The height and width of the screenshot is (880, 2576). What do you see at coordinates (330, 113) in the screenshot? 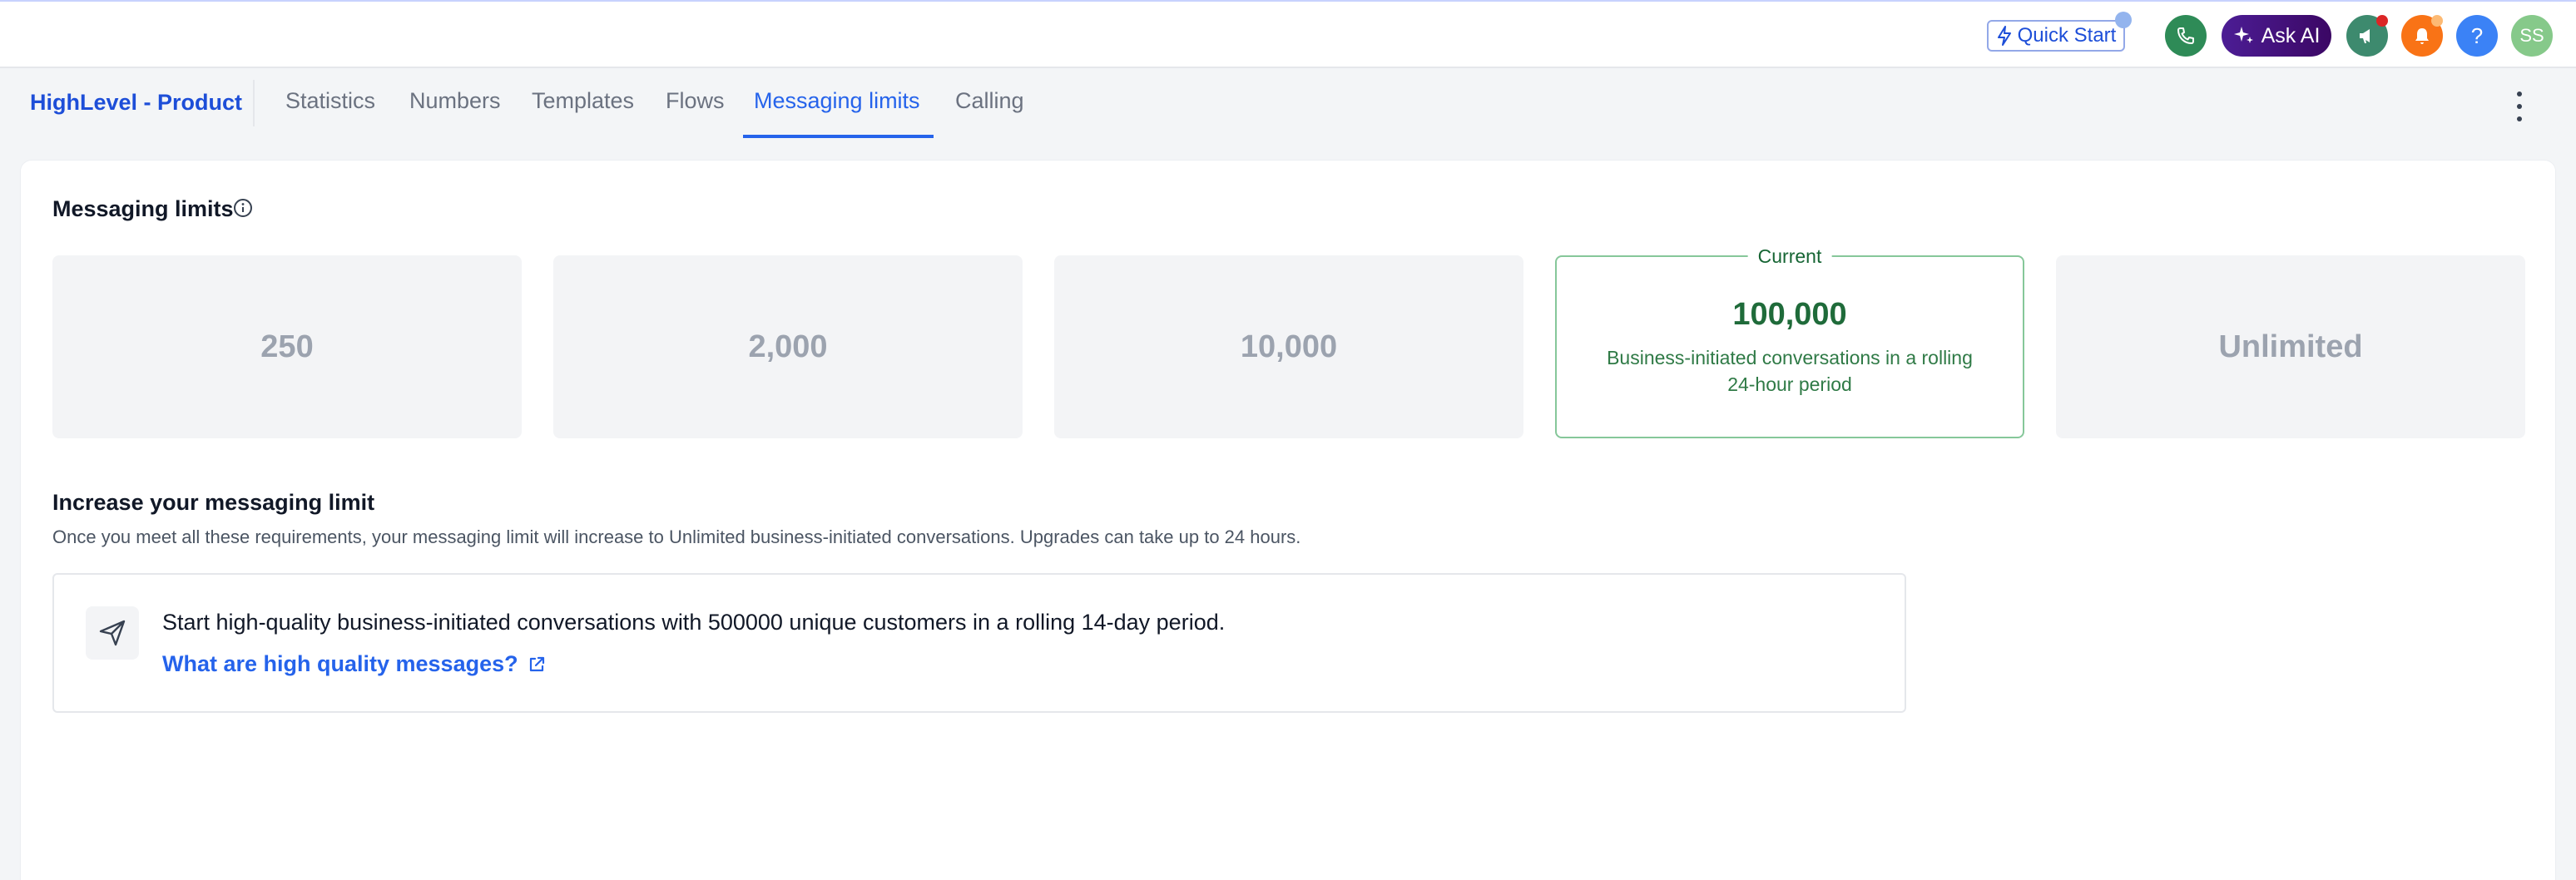
I see `tab-statistics: Statistics` at bounding box center [330, 113].